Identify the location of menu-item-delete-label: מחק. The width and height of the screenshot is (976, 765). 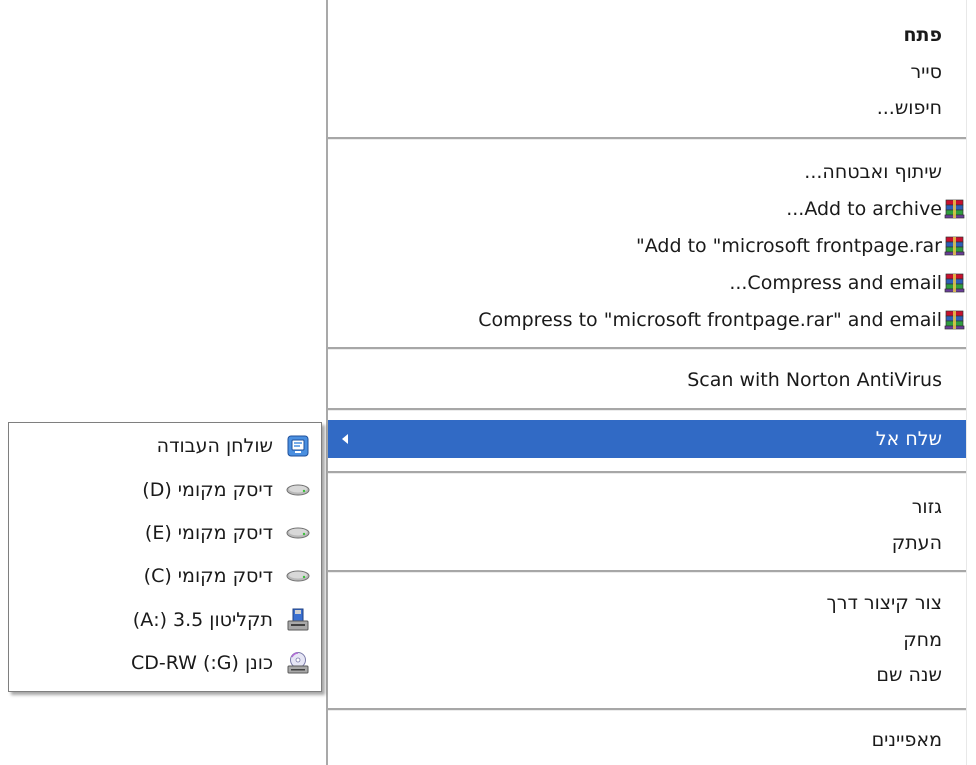
(922, 640).